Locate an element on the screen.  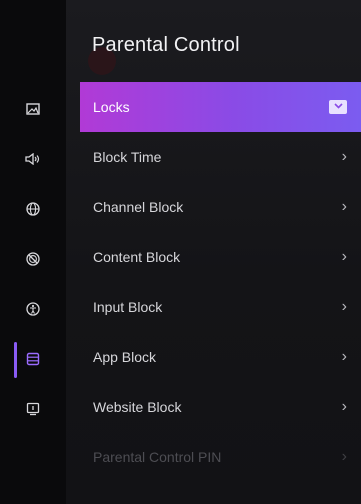
menu-item-input-block: Input Block › is located at coordinates (220, 307).